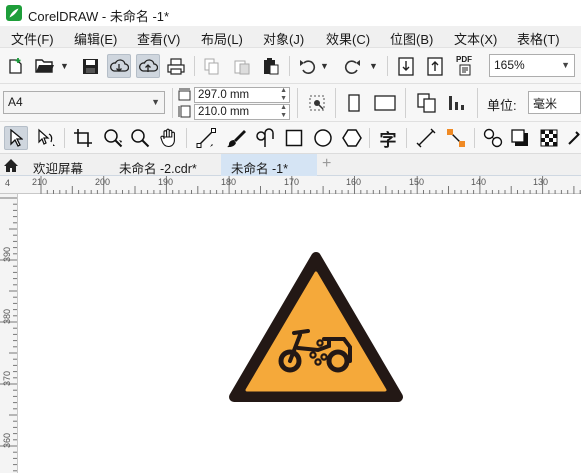 The height and width of the screenshot is (473, 581). Describe the element at coordinates (176, 66) in the screenshot. I see `print-icon` at that location.